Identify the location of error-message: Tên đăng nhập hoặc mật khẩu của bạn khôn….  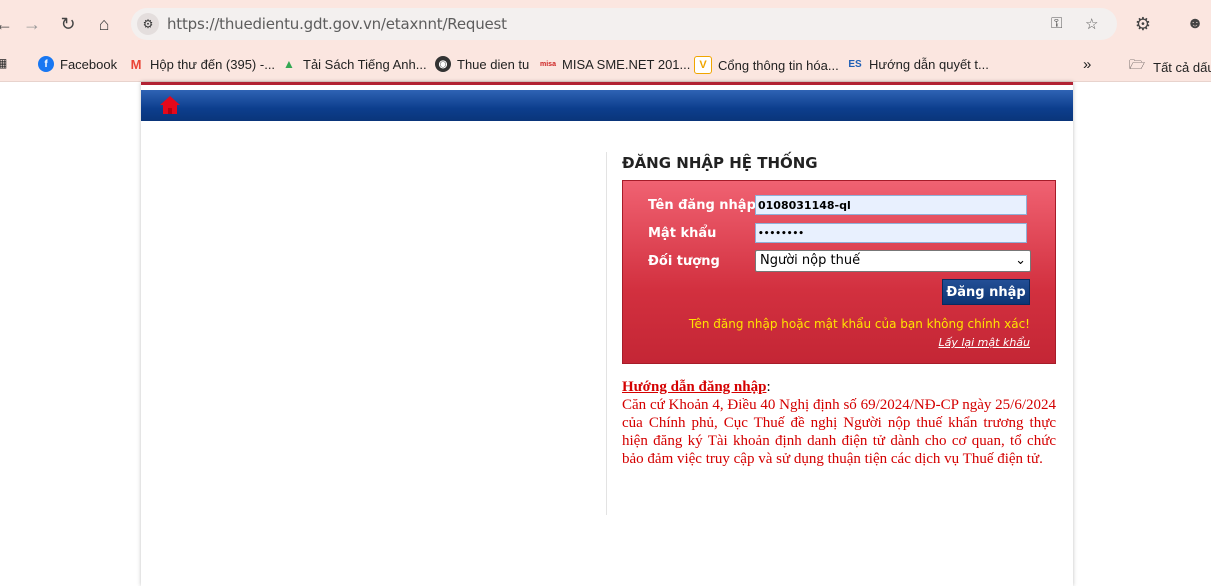
(859, 324).